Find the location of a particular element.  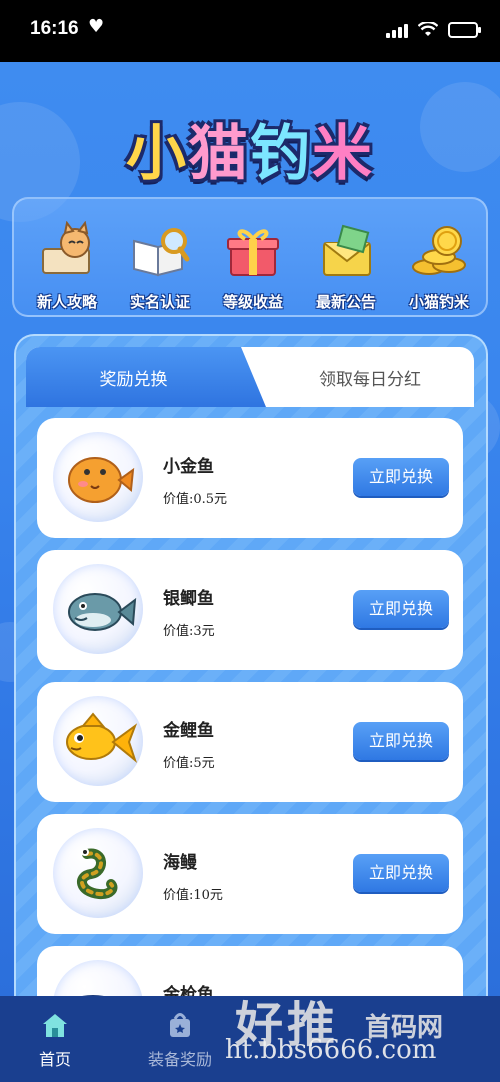

menu-item-fishing: 小猫钓米 is located at coordinates (439, 265).